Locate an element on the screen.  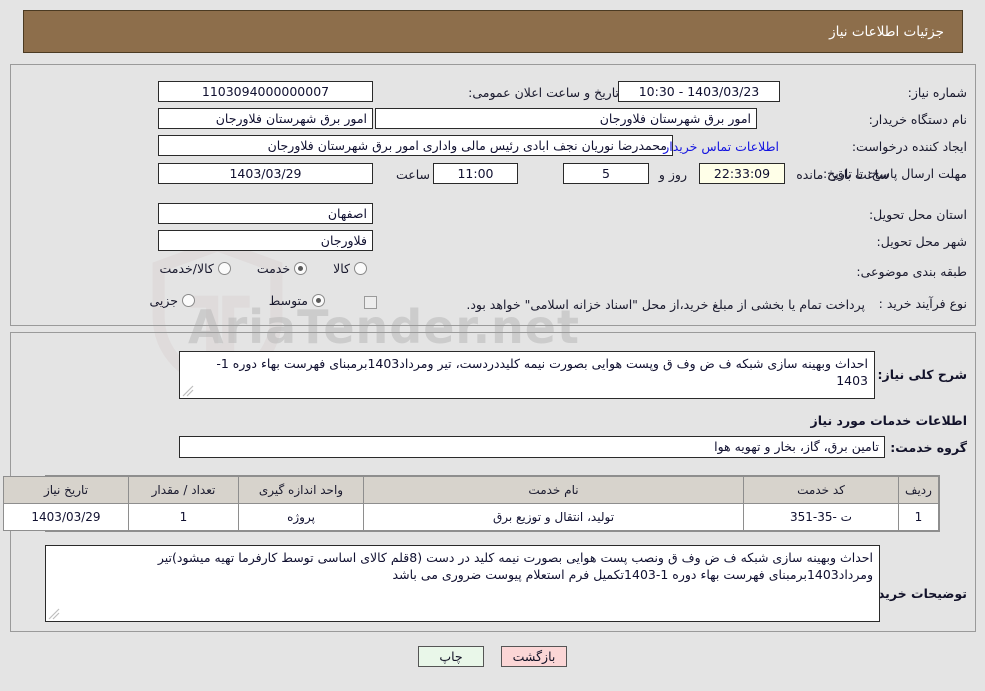
summary-label: شرح کلی نیاز: is located at coordinates (922, 374).